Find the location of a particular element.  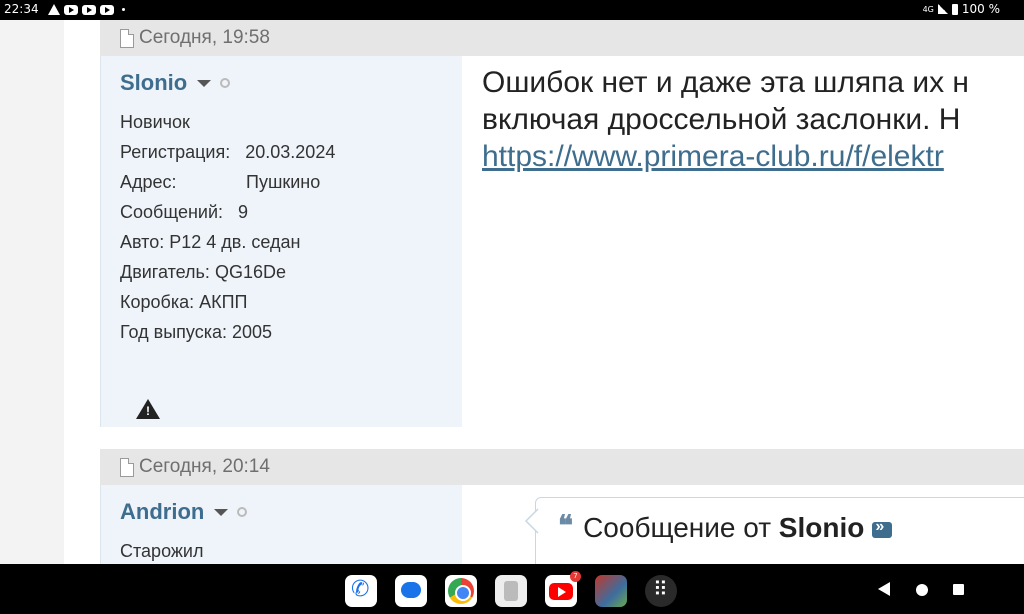

quote-icon: ❝ is located at coordinates (566, 525).